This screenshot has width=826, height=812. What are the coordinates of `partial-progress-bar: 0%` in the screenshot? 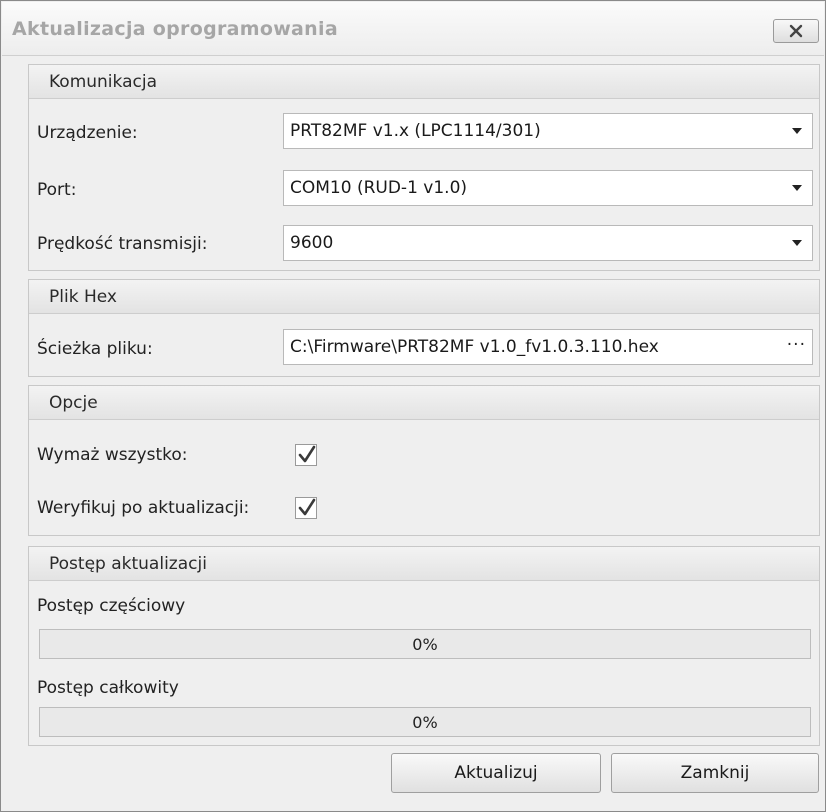 It's located at (425, 644).